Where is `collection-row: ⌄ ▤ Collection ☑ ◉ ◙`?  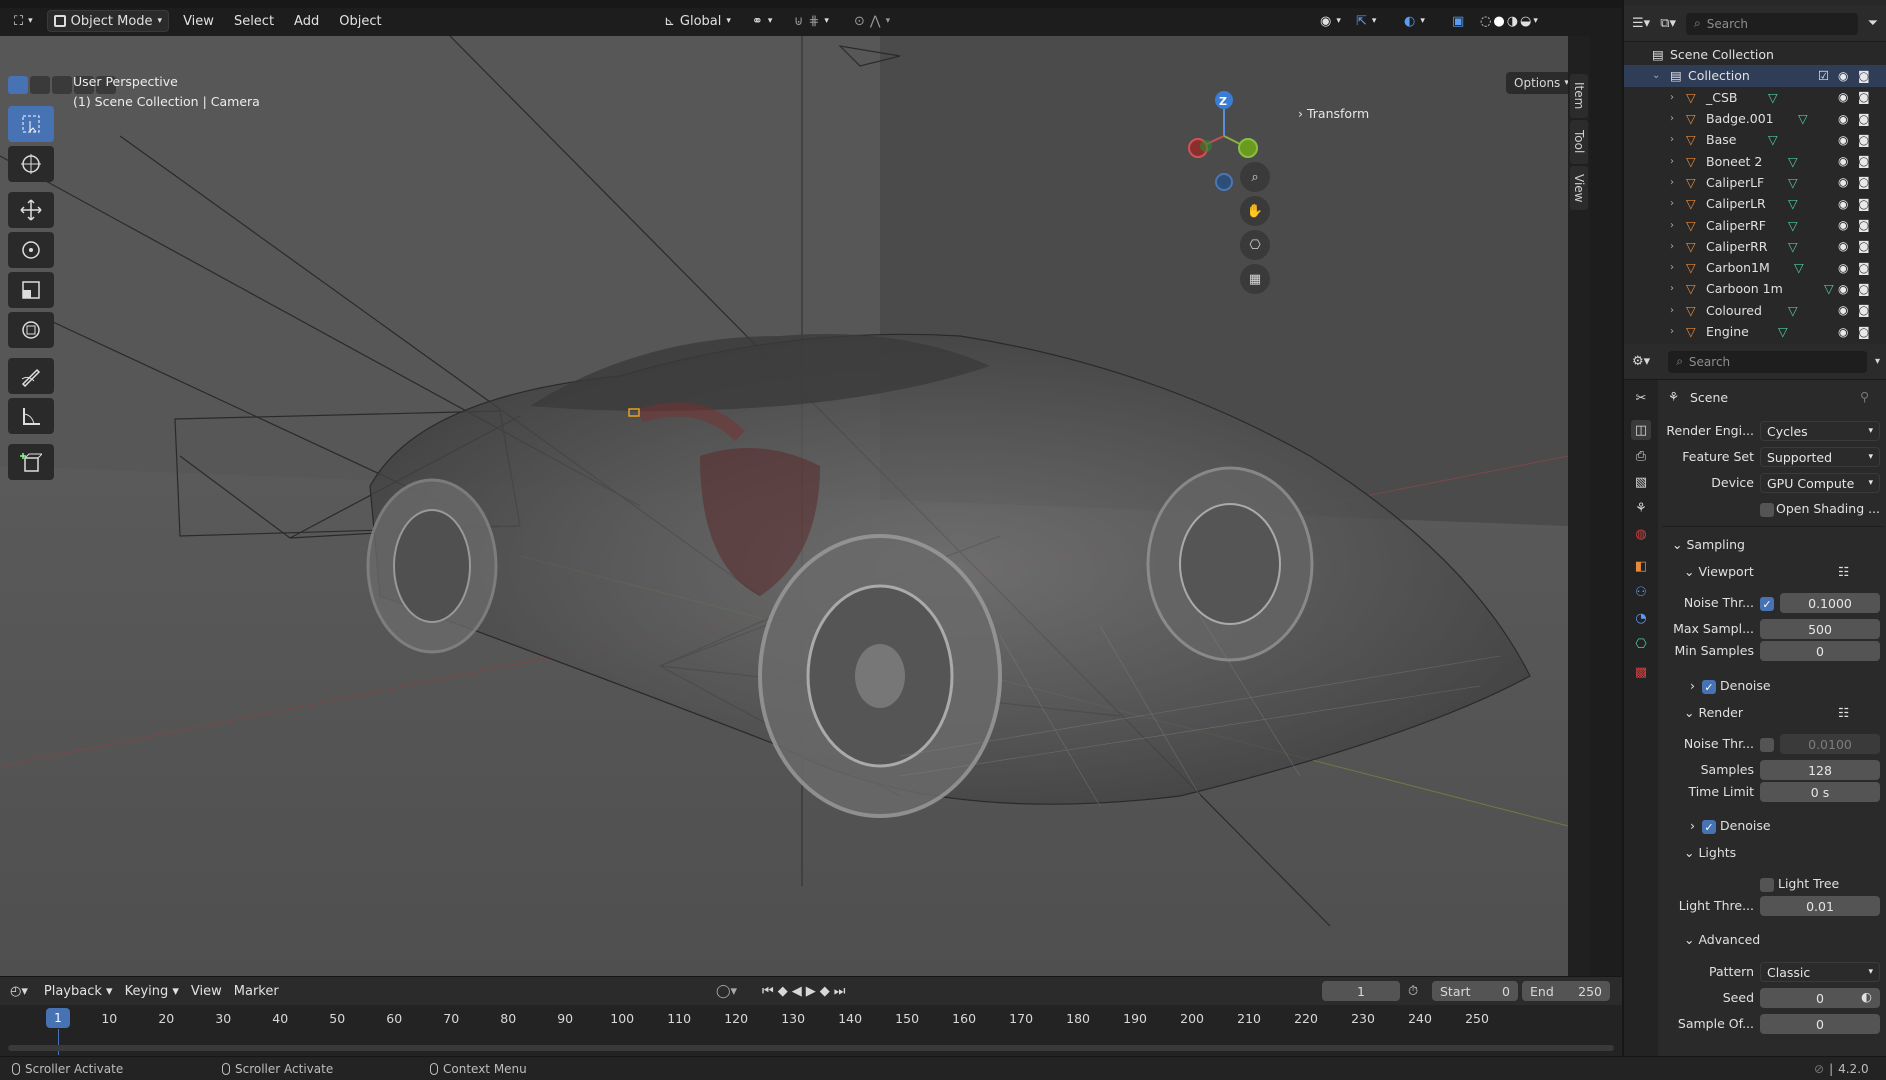 collection-row: ⌄ ▤ Collection ☑ ◉ ◙ is located at coordinates (1755, 76).